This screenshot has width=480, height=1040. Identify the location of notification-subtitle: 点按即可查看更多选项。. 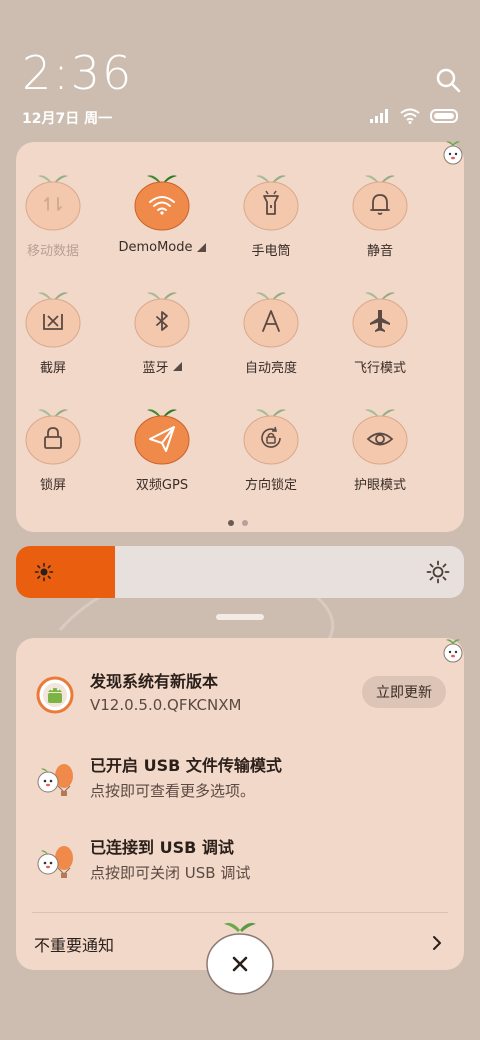
(173, 791).